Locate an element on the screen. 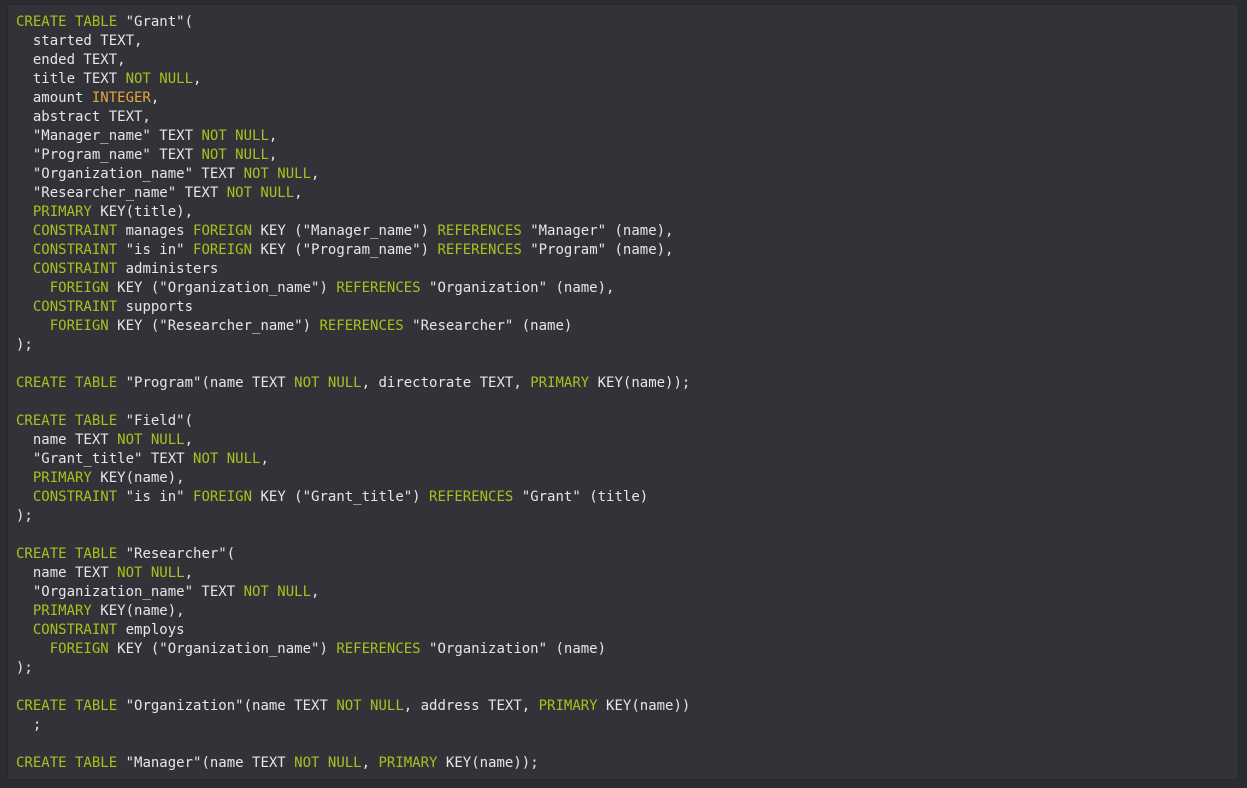 This screenshot has width=1247, height=788. code-text: "Program" (name), is located at coordinates (597, 250).